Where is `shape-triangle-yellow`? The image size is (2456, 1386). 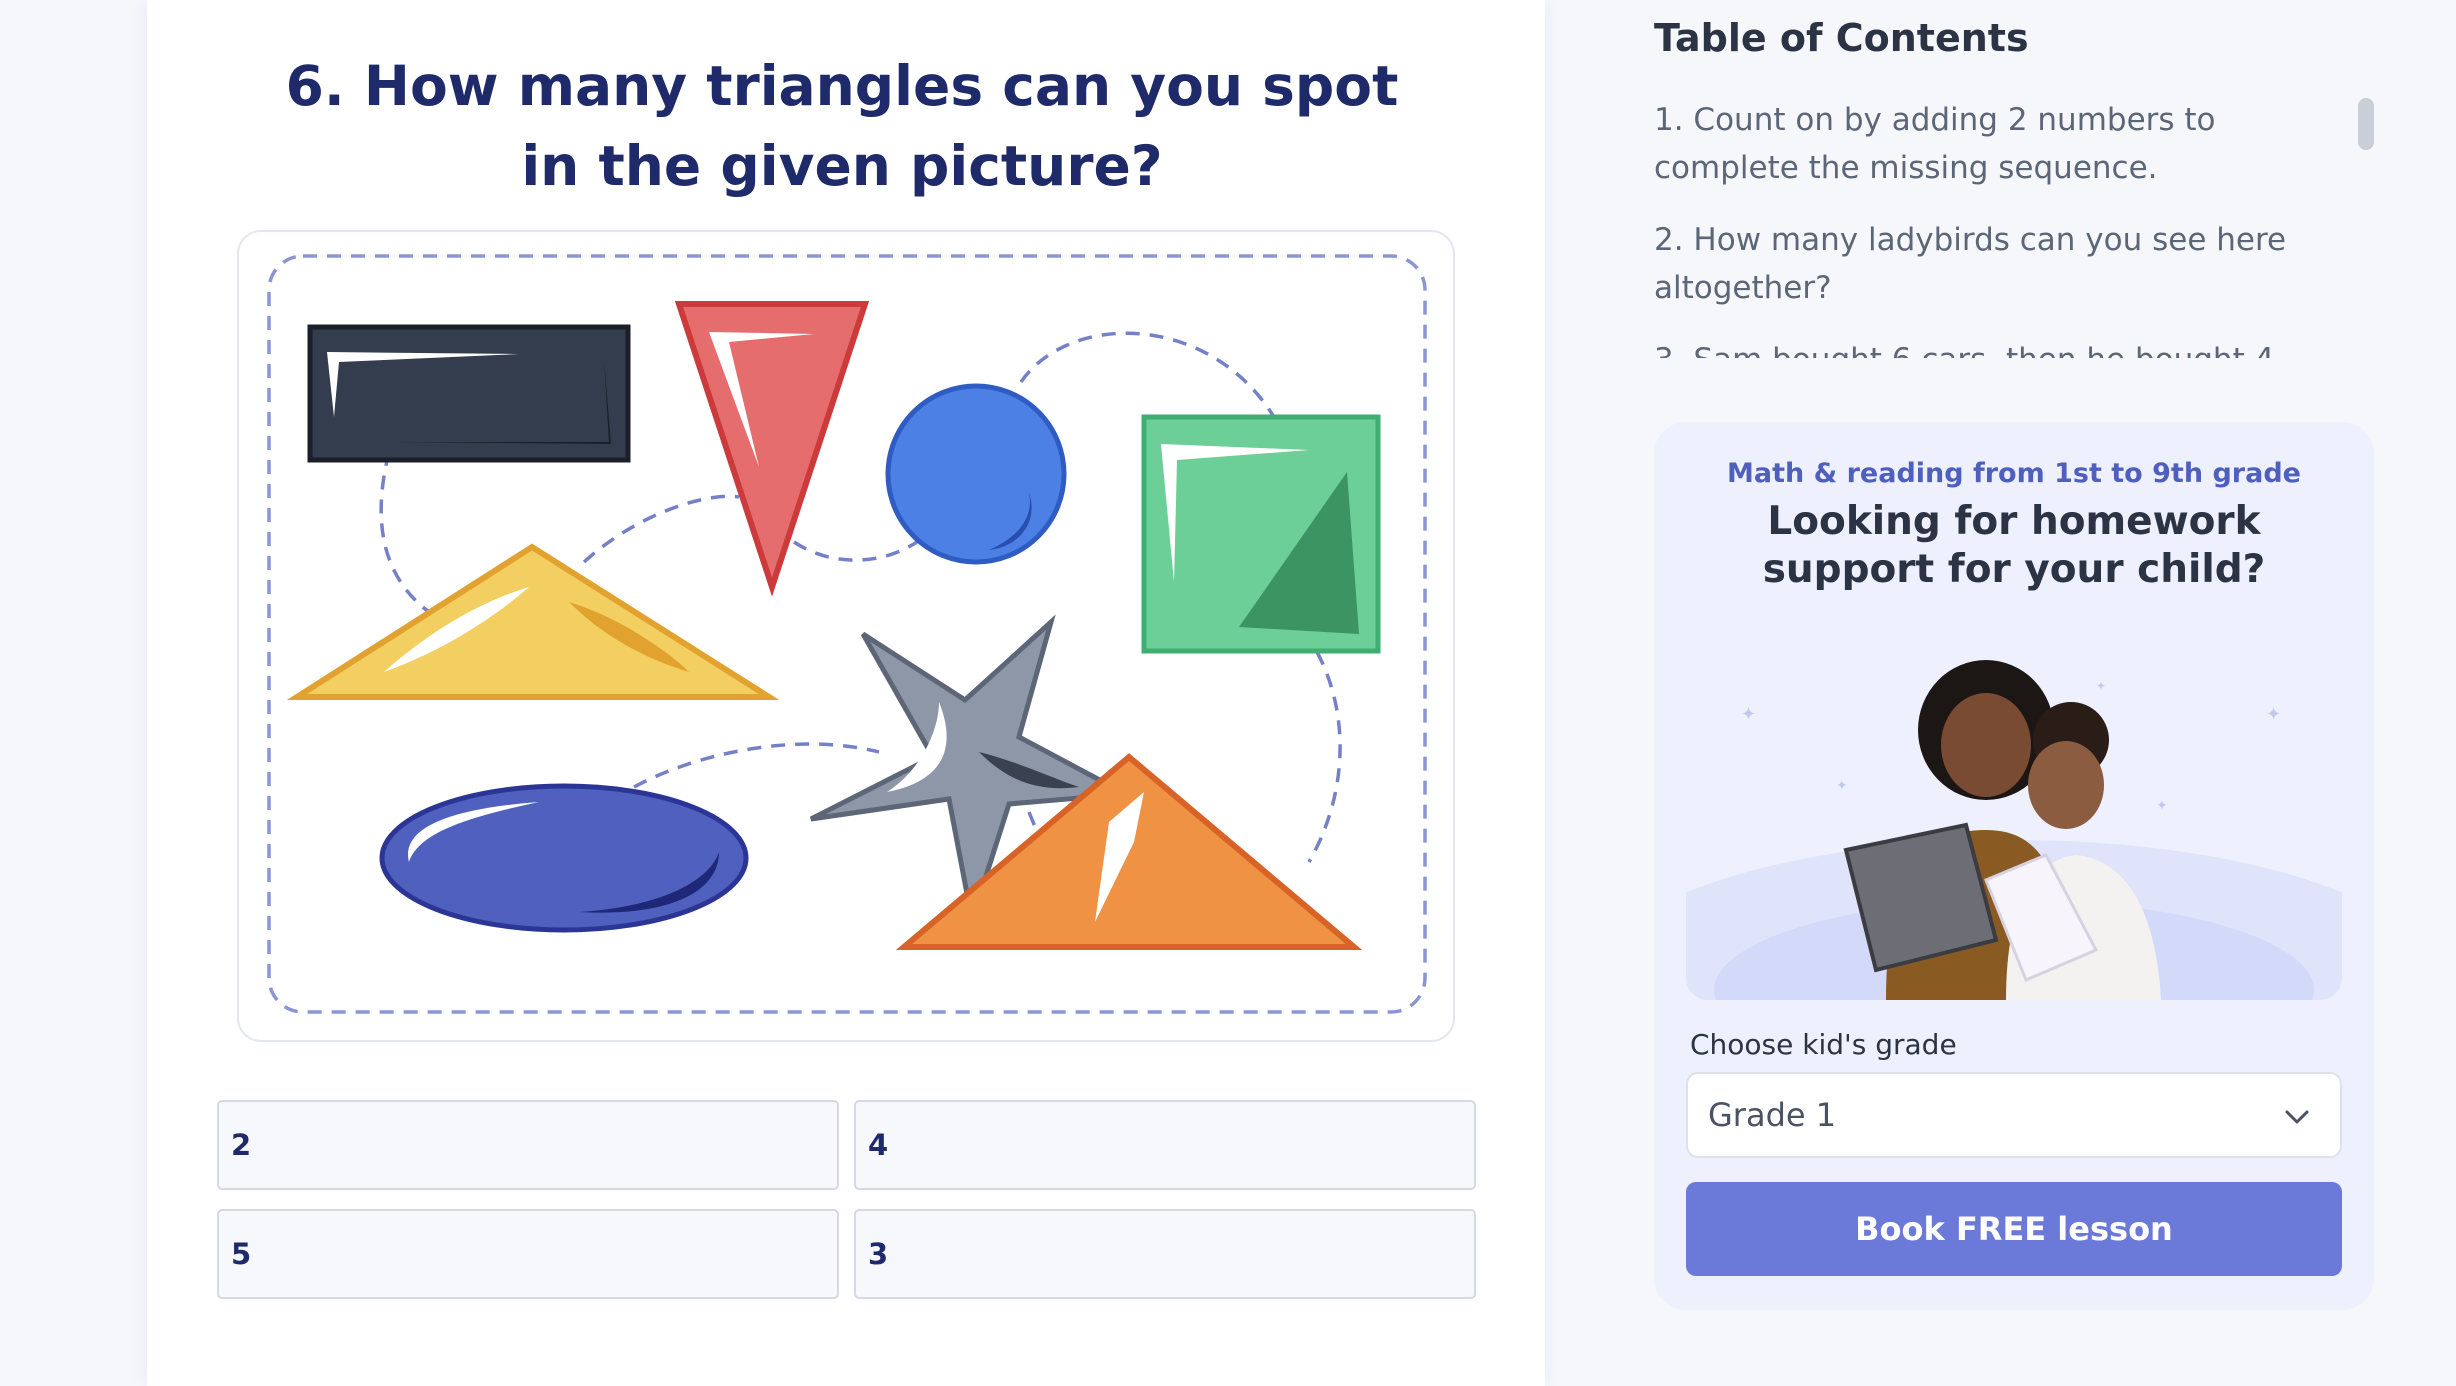 shape-triangle-yellow is located at coordinates (533, 621).